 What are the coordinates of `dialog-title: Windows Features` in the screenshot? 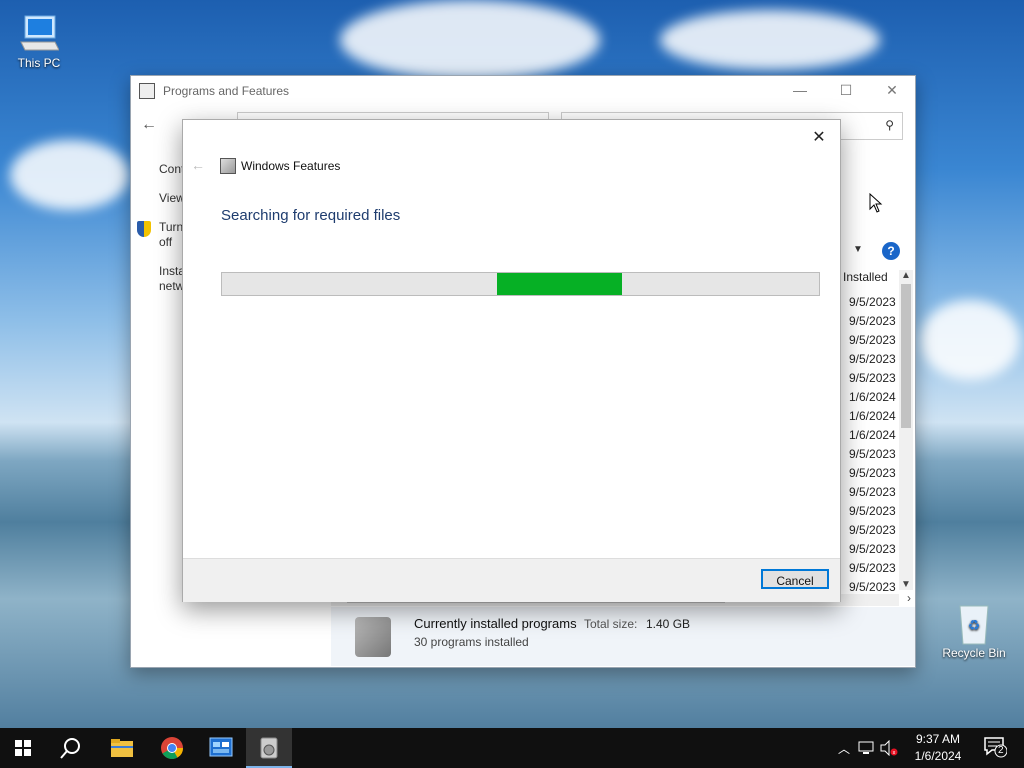 It's located at (291, 166).